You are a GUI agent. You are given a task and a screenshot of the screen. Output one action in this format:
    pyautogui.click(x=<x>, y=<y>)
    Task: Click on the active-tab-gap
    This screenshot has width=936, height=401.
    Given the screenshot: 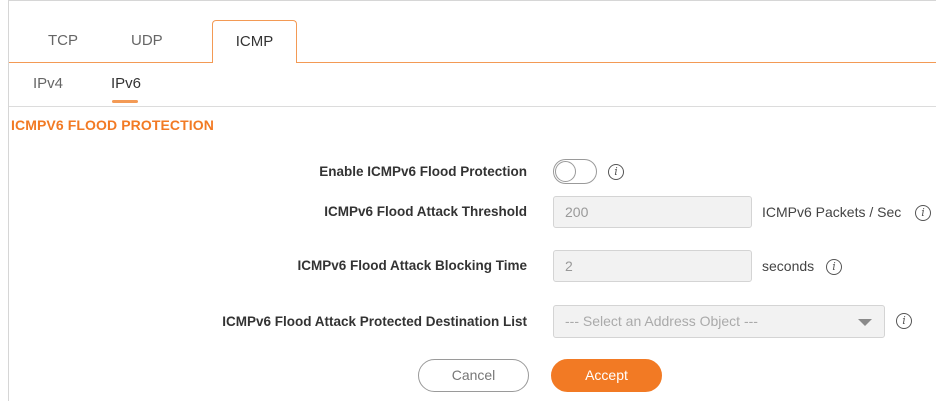 What is the action you would take?
    pyautogui.click(x=254, y=62)
    